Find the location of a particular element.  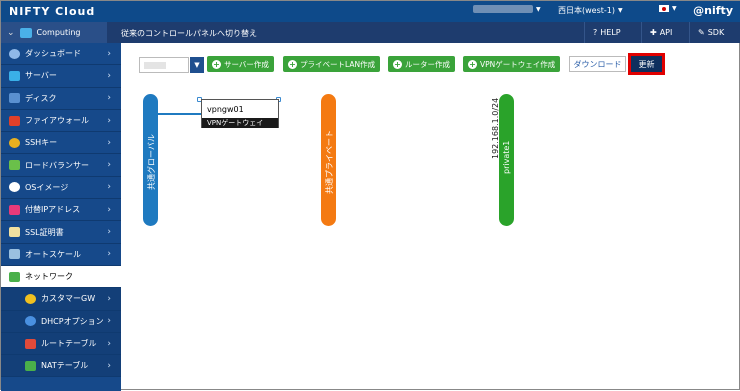

firewall-icon is located at coordinates (14, 120).